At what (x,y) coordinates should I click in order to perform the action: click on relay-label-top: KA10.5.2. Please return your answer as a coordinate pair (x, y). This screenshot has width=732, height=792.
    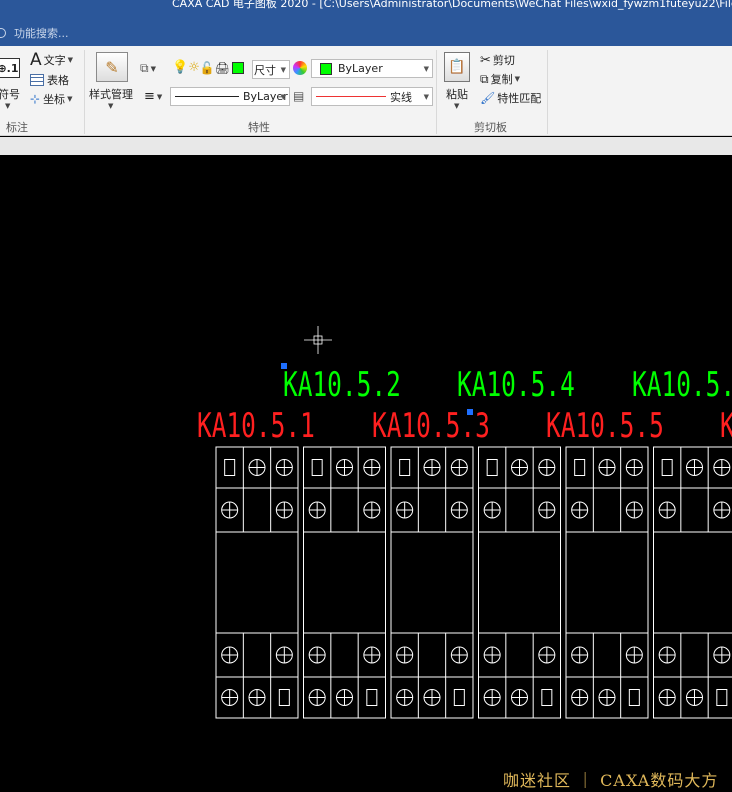
    Looking at the image, I should click on (342, 384).